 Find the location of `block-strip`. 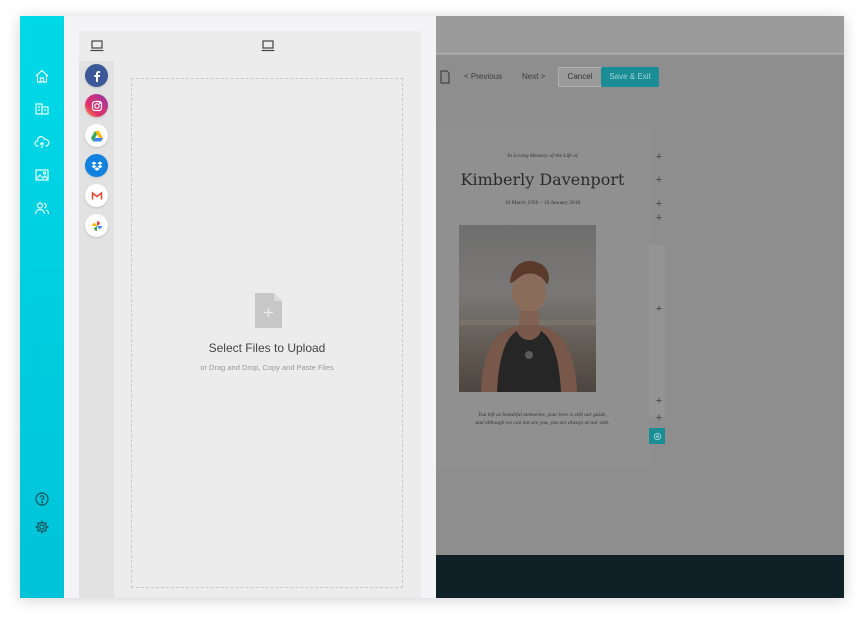

block-strip is located at coordinates (657, 331).